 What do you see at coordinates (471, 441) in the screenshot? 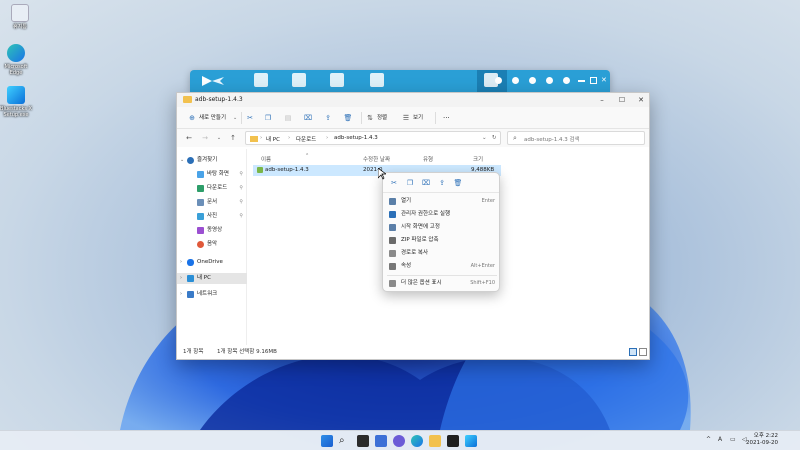
I see `bluestacks-icon` at bounding box center [471, 441].